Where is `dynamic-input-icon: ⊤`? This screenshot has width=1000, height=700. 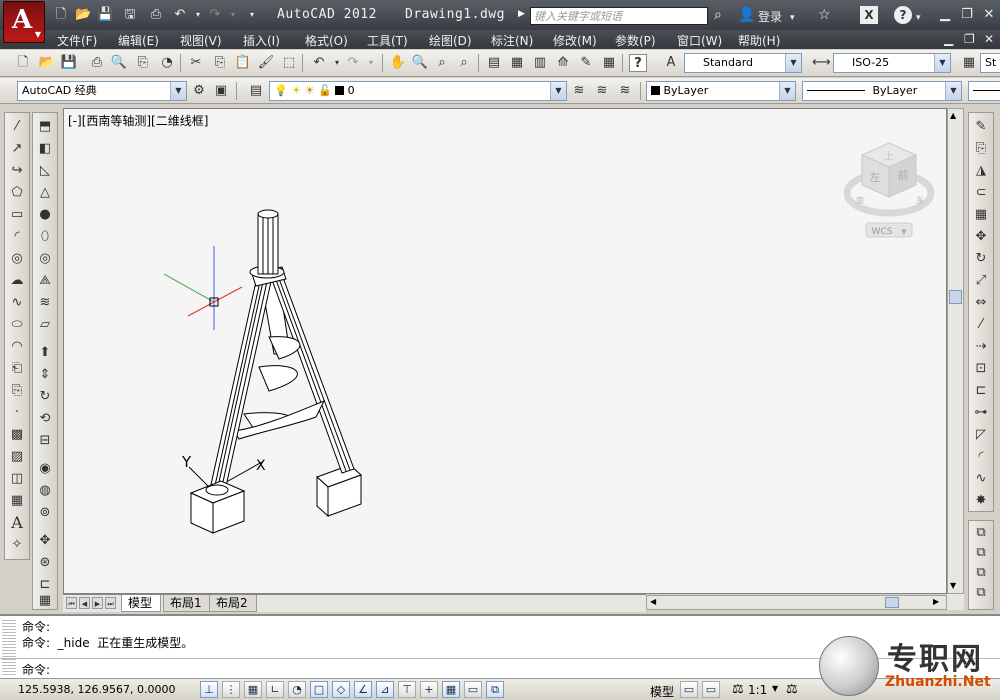
dynamic-input-icon: ⊤ is located at coordinates (407, 689).